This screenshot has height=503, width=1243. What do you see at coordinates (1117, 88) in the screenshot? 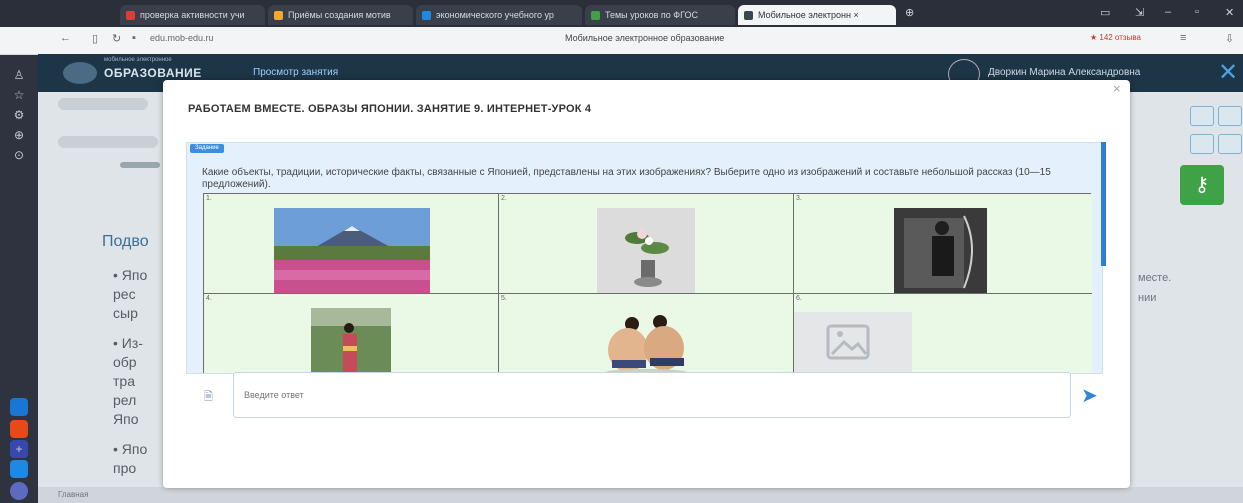
I see `close-icon: ×` at bounding box center [1117, 88].